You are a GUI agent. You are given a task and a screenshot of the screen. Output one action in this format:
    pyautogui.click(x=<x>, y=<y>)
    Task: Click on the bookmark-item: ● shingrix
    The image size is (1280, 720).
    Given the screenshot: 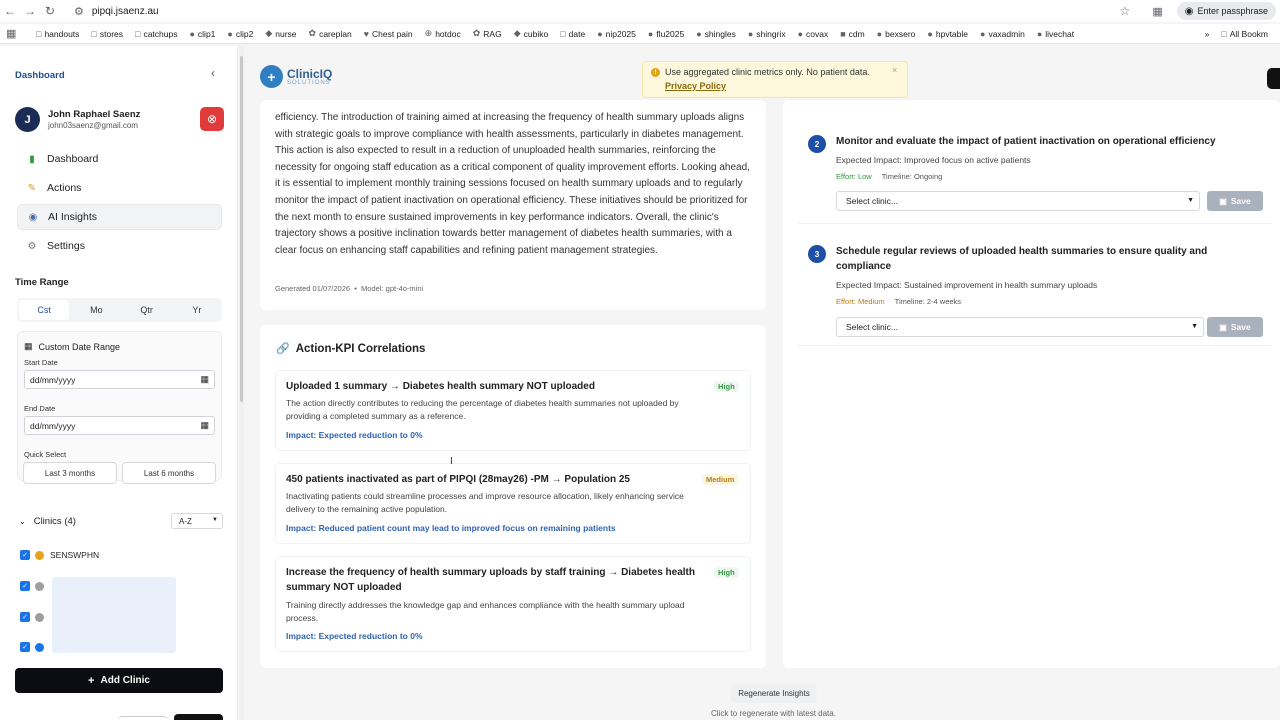 What is the action you would take?
    pyautogui.click(x=767, y=34)
    